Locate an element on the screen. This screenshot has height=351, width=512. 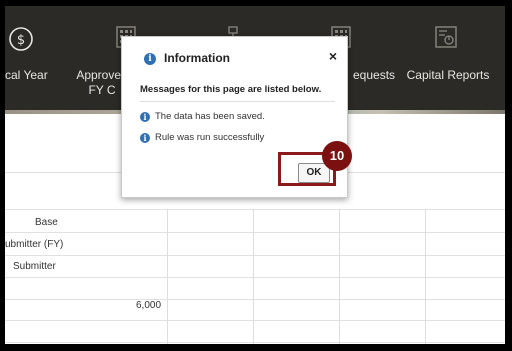
row-label-submitter-fy: ubmitter (FY) is located at coordinates (34, 244).